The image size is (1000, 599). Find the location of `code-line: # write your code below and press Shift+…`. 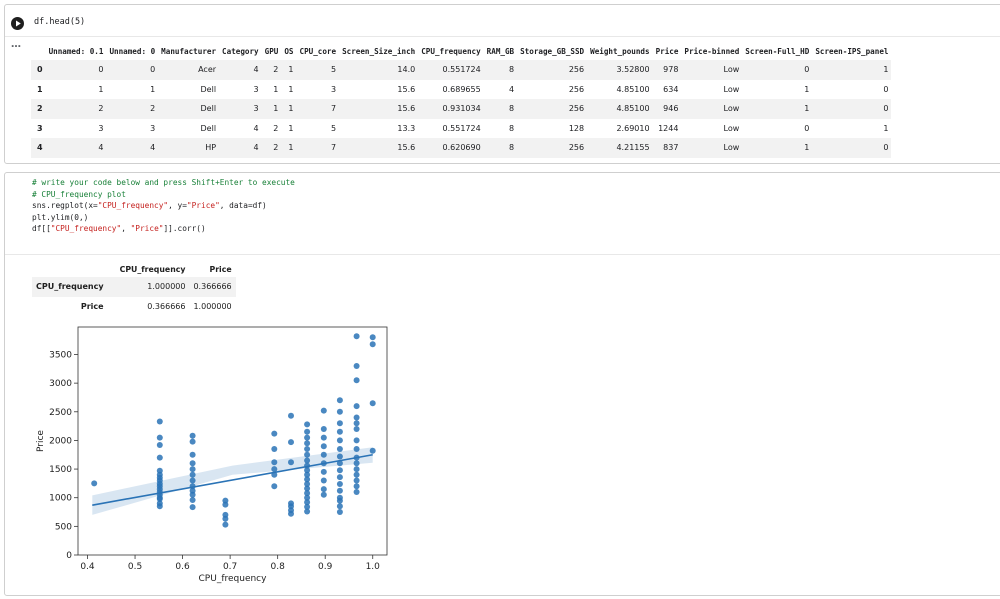

code-line: # write your code below and press Shift+… is located at coordinates (163, 183).